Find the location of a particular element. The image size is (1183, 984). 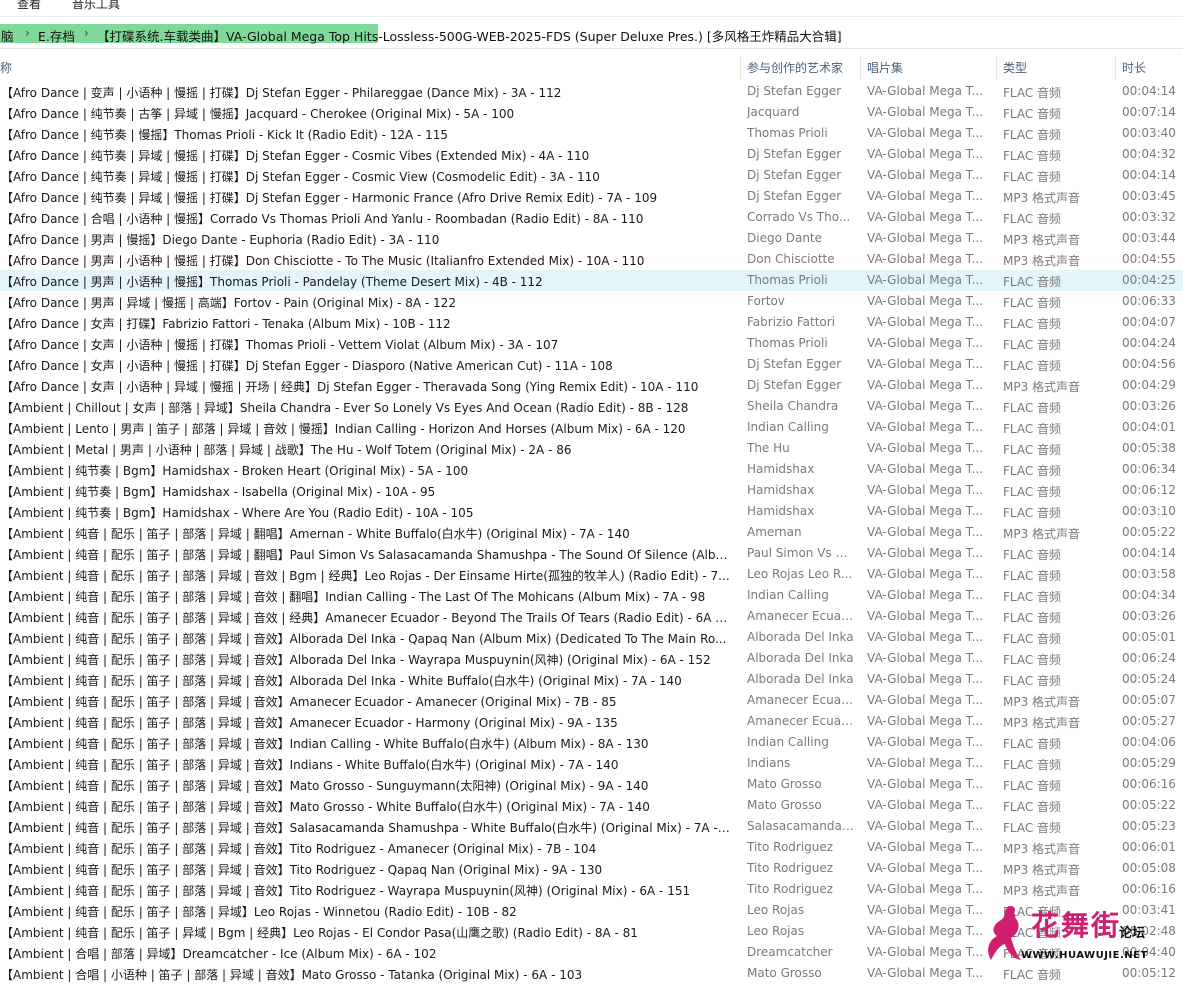

breadcrumb-item-computer: 脑 is located at coordinates (7, 35).